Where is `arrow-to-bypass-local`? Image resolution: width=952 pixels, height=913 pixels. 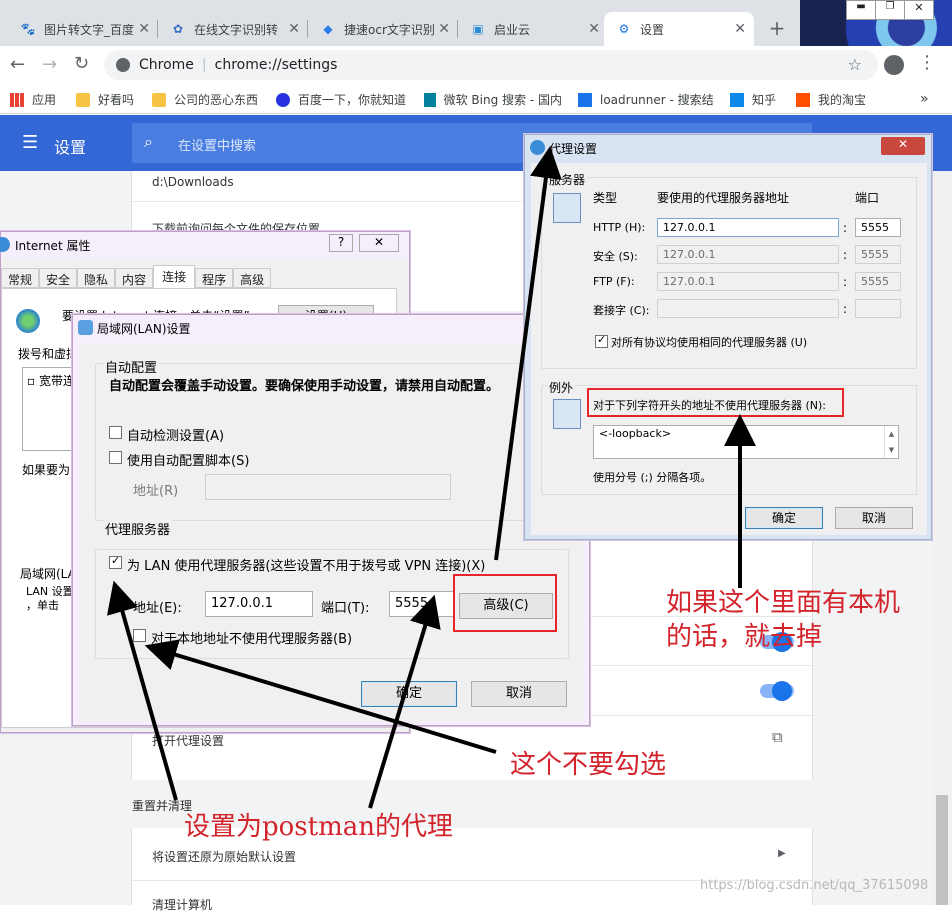
arrow-to-bypass-local is located at coordinates (320, 696).